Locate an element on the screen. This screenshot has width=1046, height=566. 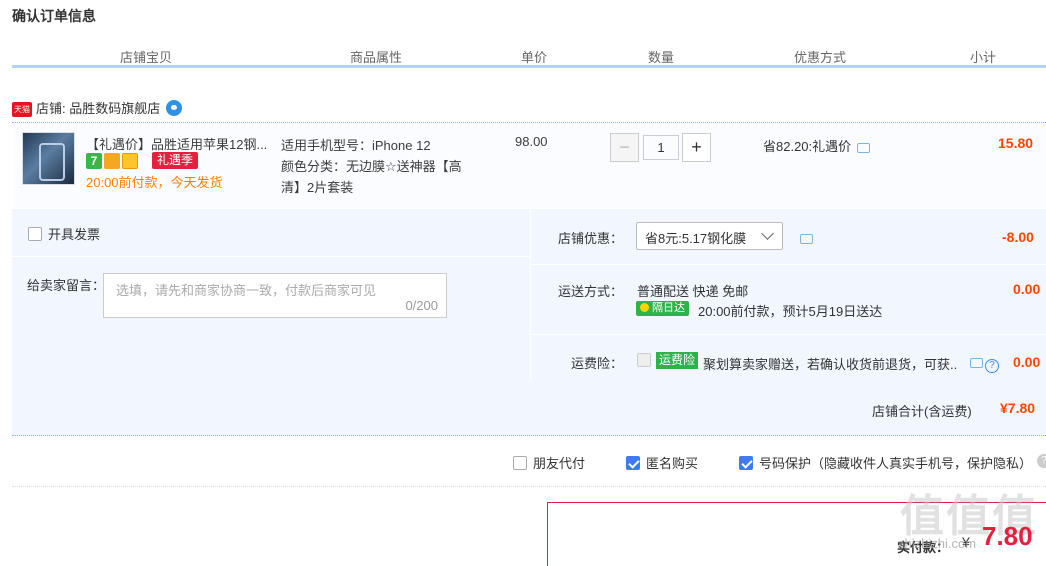
shipping-eta: 20:00前付款，预计5月19日送达 is located at coordinates (790, 311).